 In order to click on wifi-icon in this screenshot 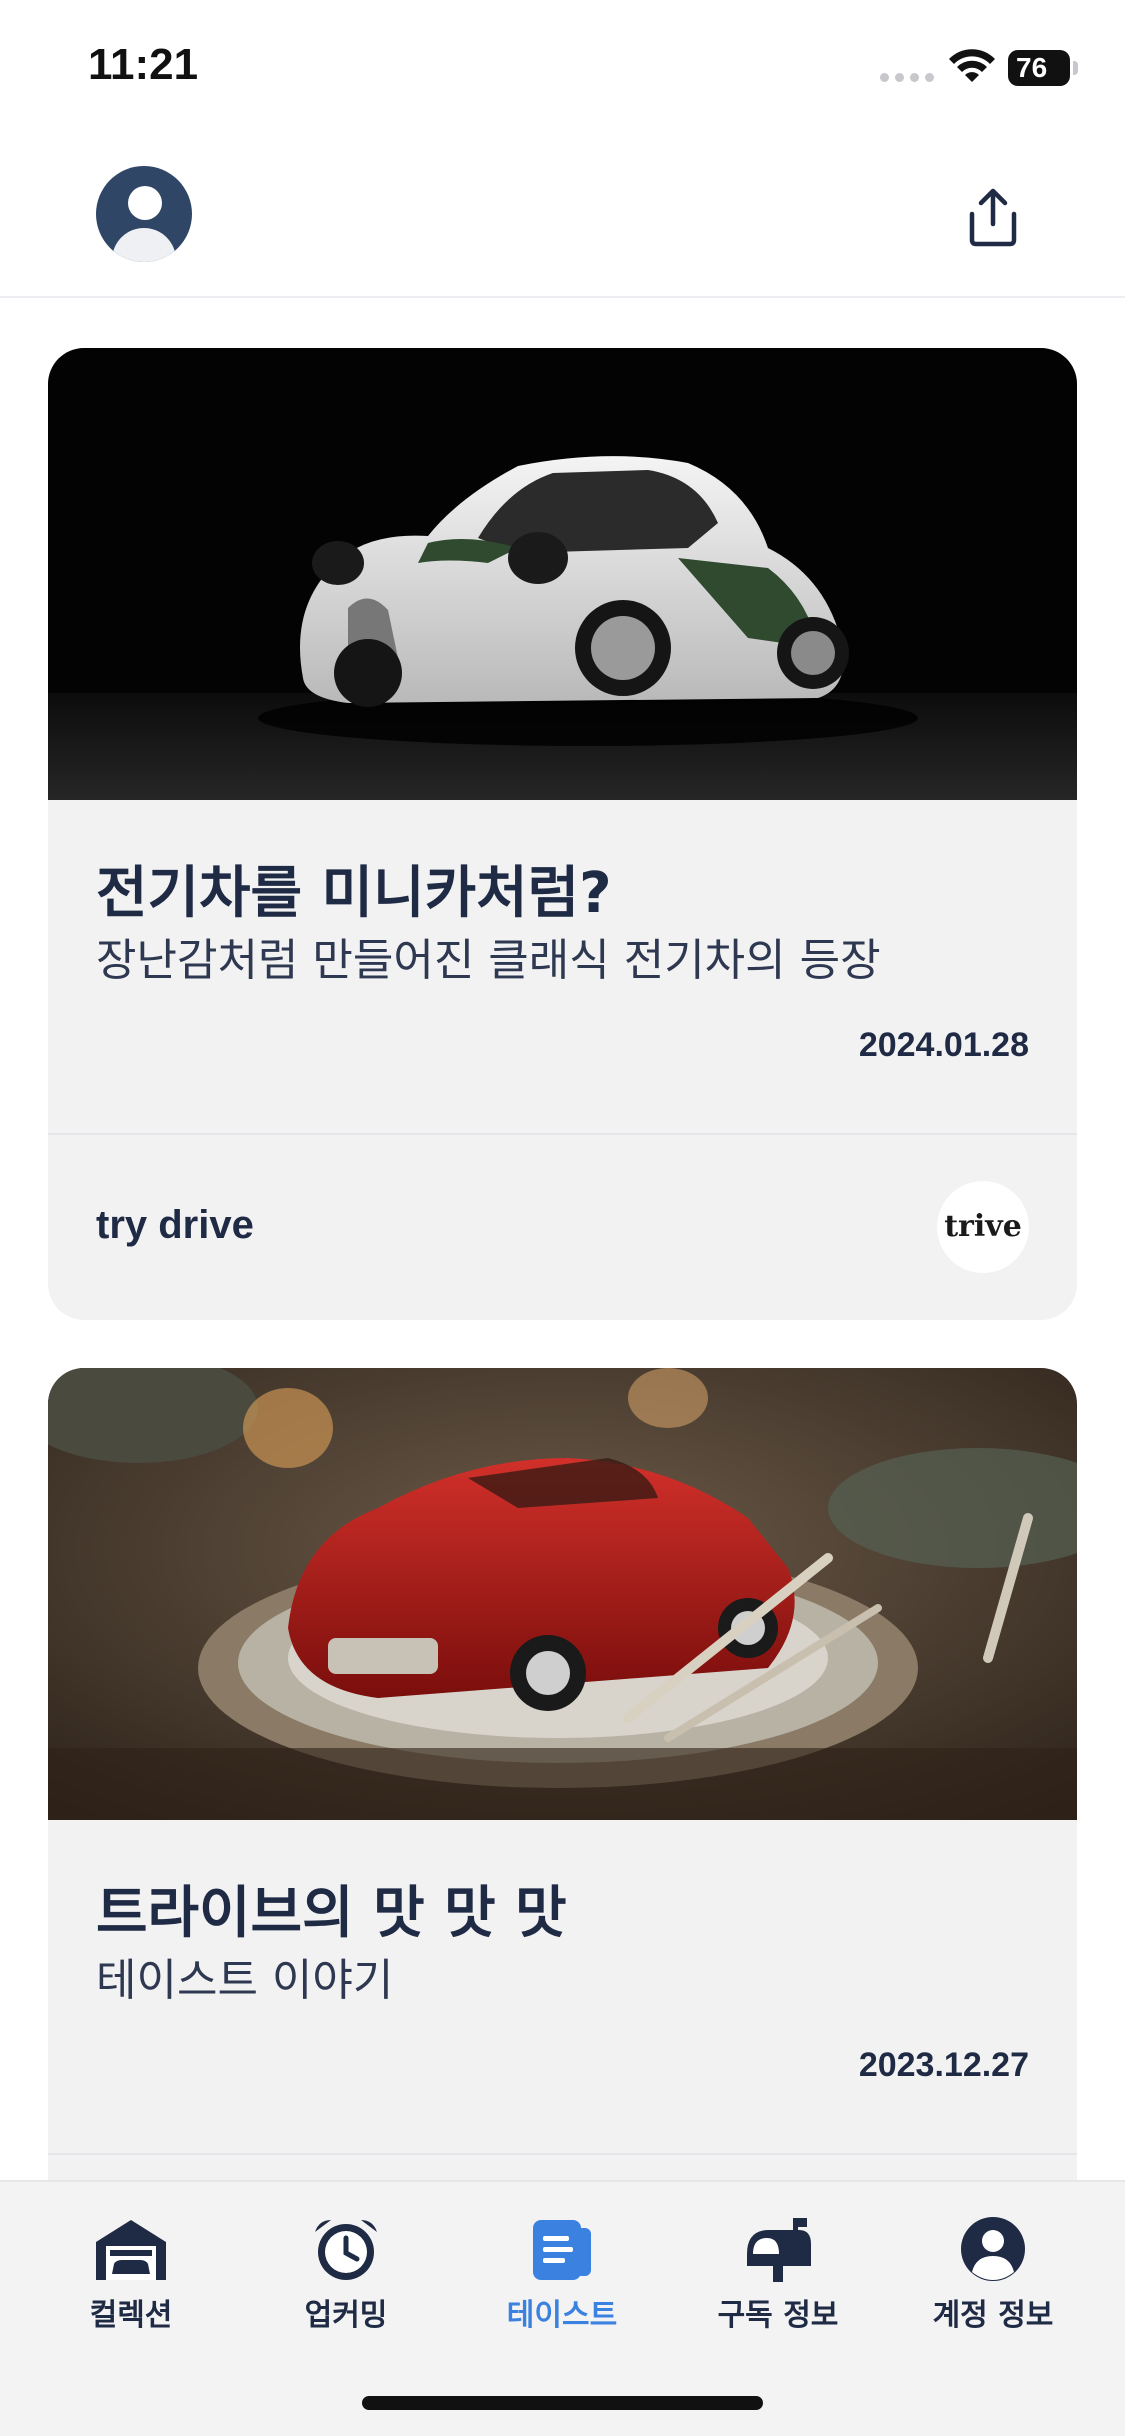, I will do `click(972, 65)`.